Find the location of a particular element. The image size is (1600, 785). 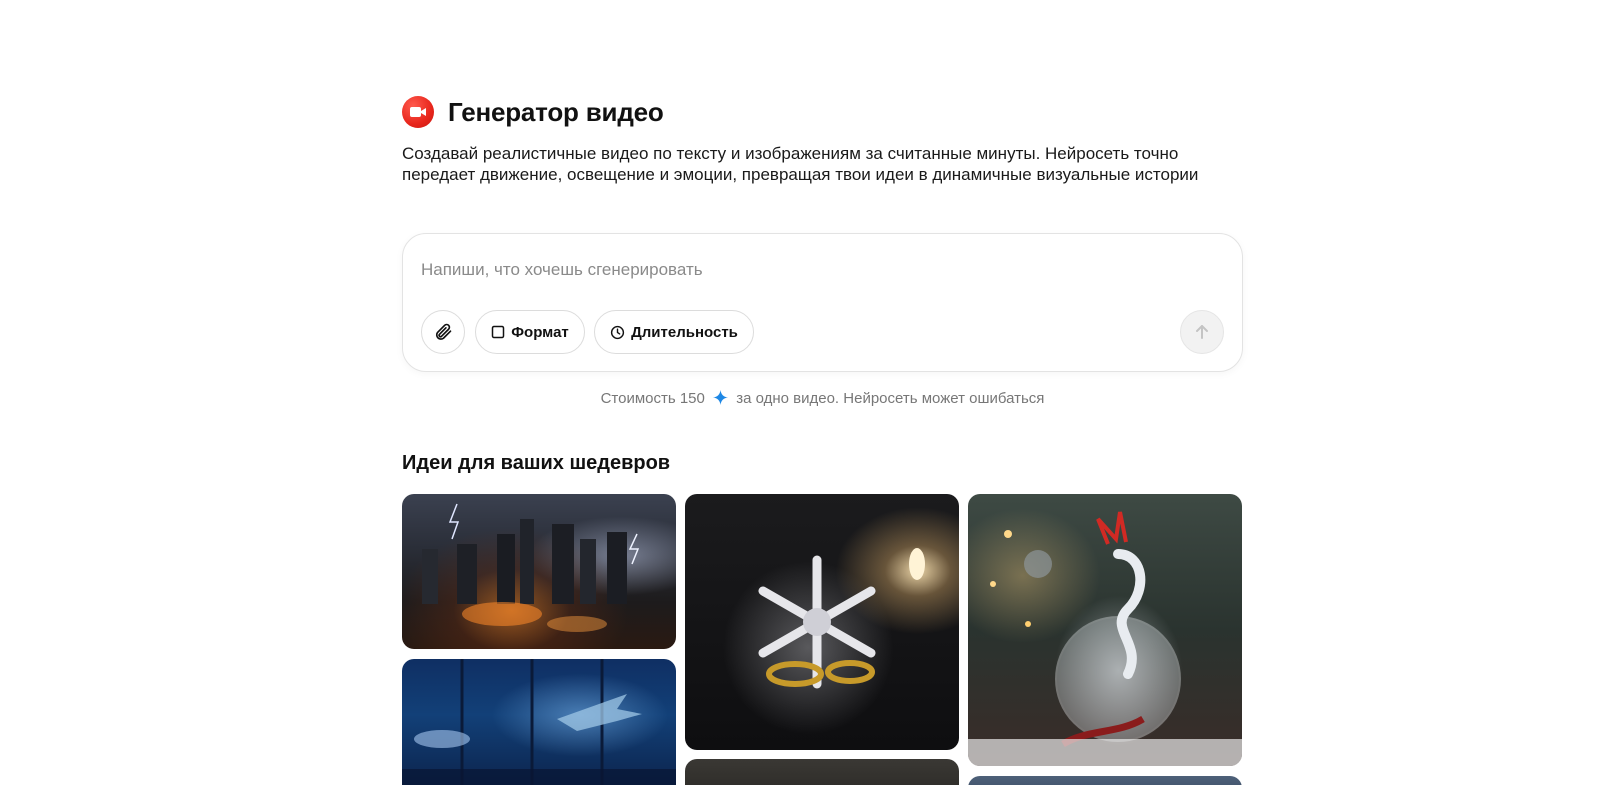

idea-card-crystal-dragon is located at coordinates (1105, 630).